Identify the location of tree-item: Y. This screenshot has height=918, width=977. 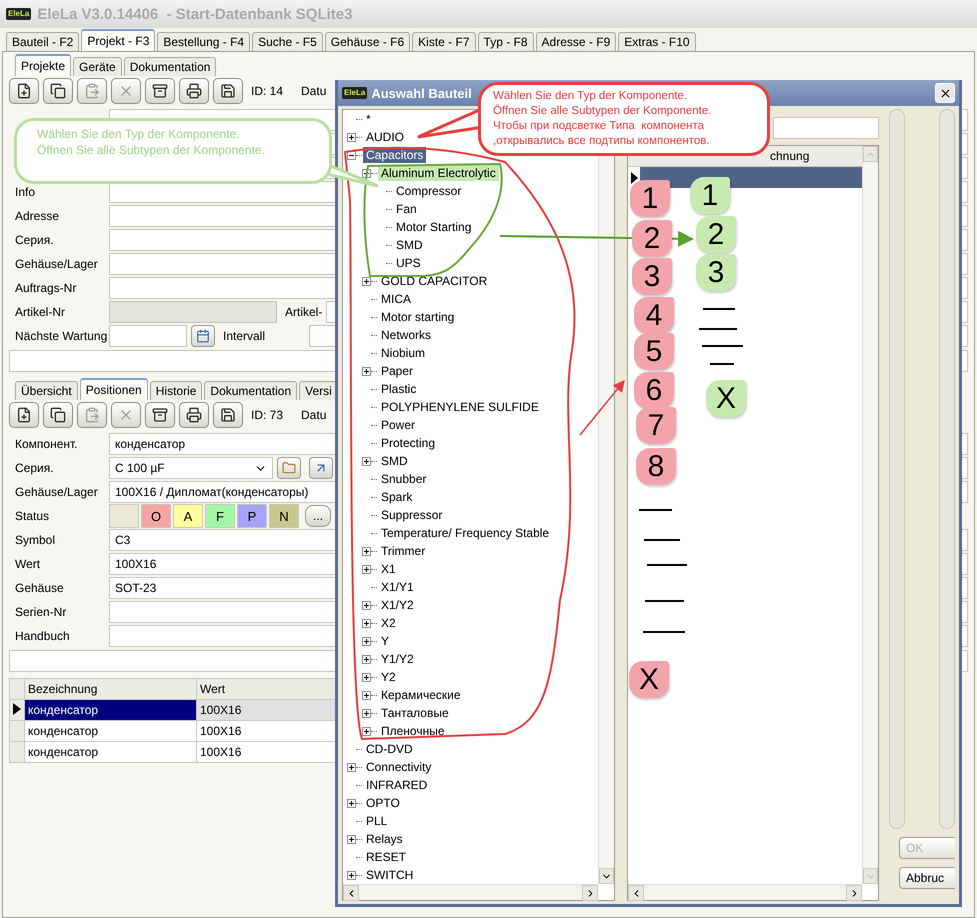
(385, 641).